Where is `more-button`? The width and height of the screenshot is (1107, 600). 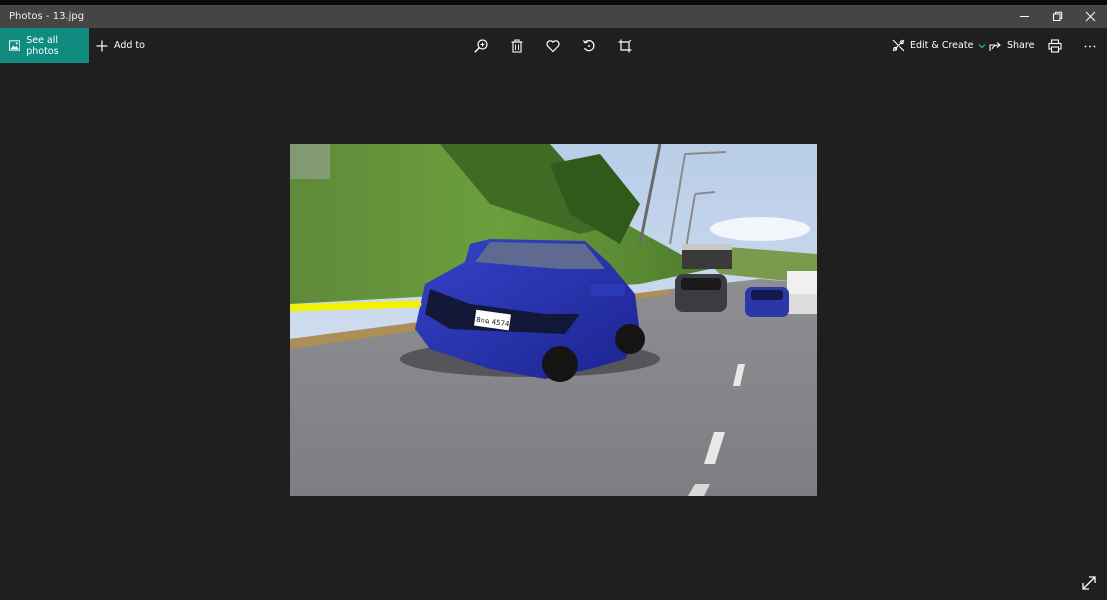
more-button is located at coordinates (1090, 46).